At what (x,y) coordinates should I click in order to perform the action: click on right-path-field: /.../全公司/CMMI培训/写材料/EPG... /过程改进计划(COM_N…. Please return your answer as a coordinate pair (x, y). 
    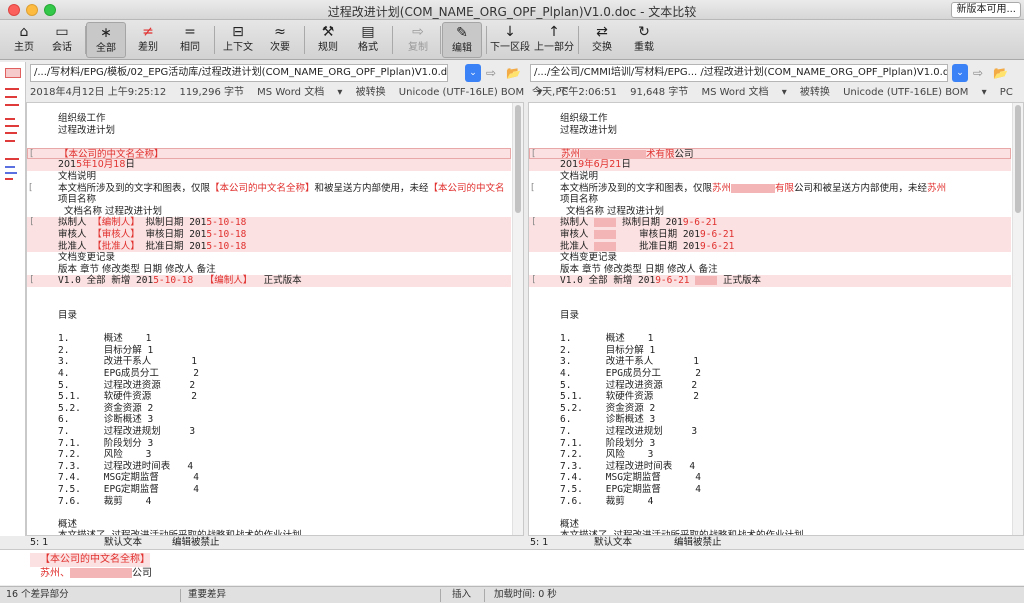
    Looking at the image, I should click on (739, 73).